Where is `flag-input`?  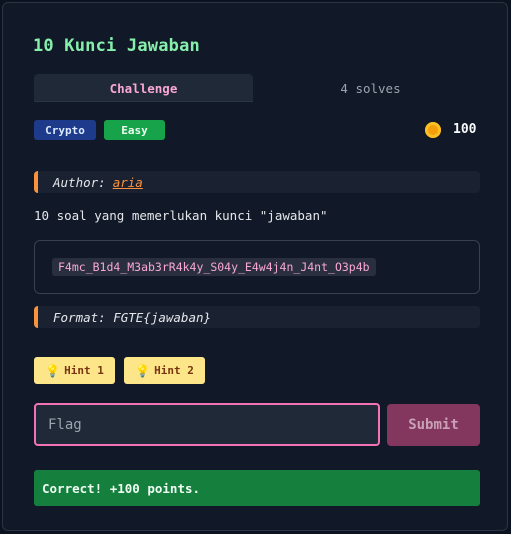 flag-input is located at coordinates (207, 424).